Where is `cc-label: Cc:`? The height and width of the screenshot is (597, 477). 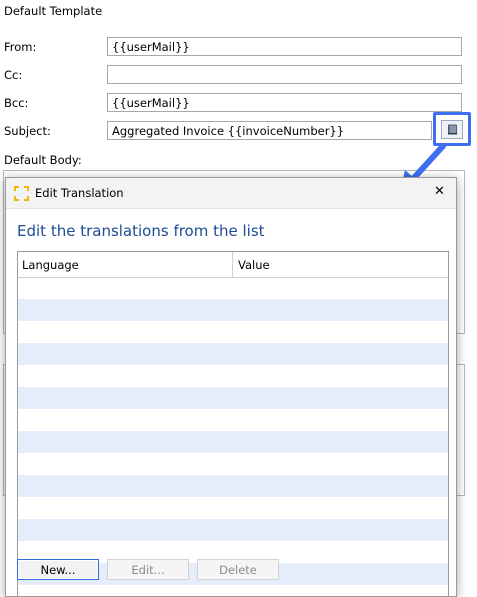
cc-label: Cc: is located at coordinates (13, 75).